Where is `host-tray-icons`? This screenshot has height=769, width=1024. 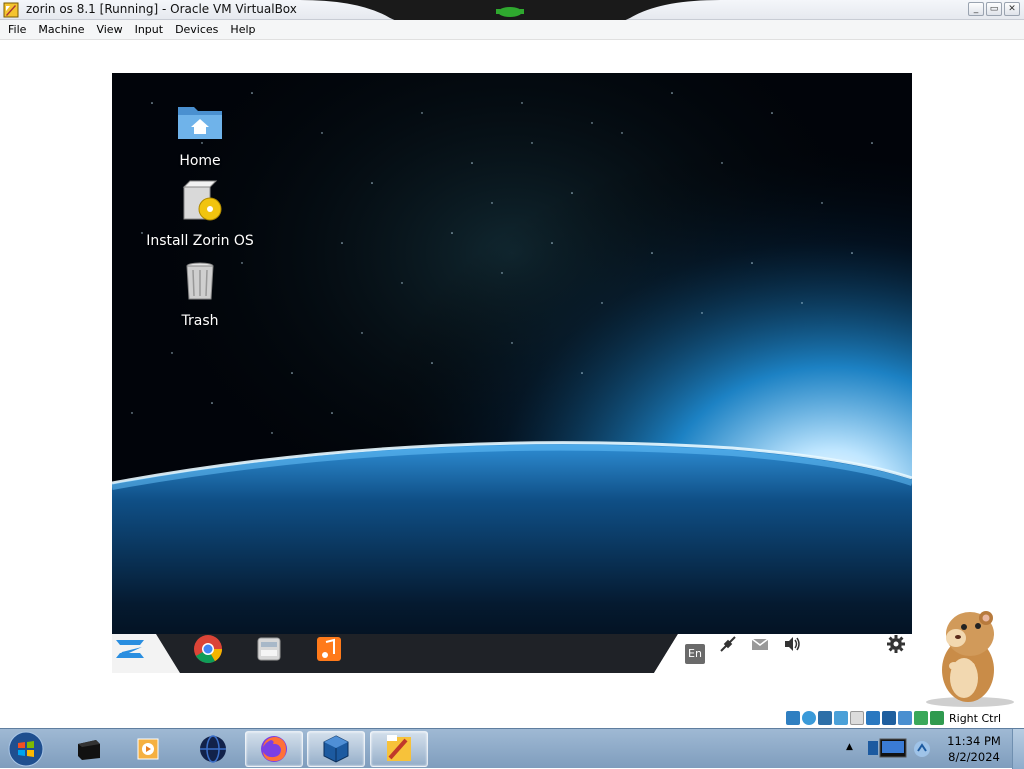
host-tray-icons is located at coordinates (899, 748).